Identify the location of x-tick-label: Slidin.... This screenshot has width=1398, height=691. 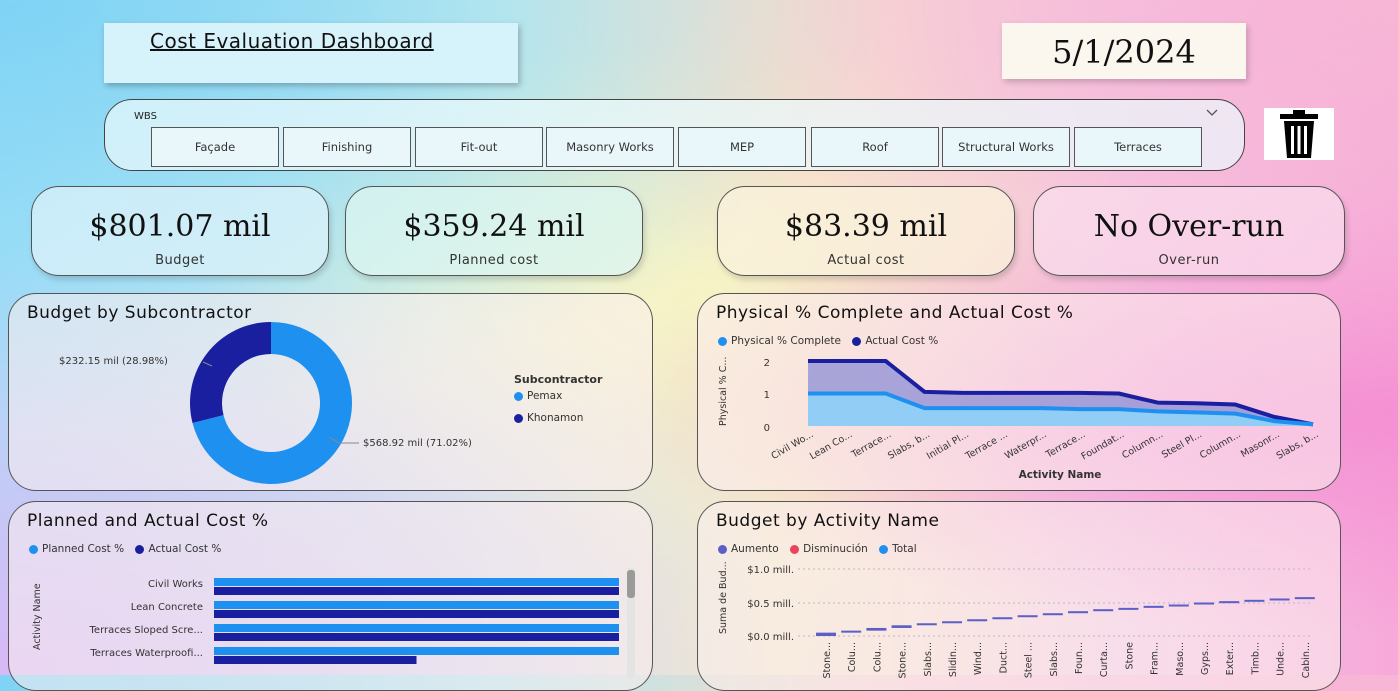
(953, 659).